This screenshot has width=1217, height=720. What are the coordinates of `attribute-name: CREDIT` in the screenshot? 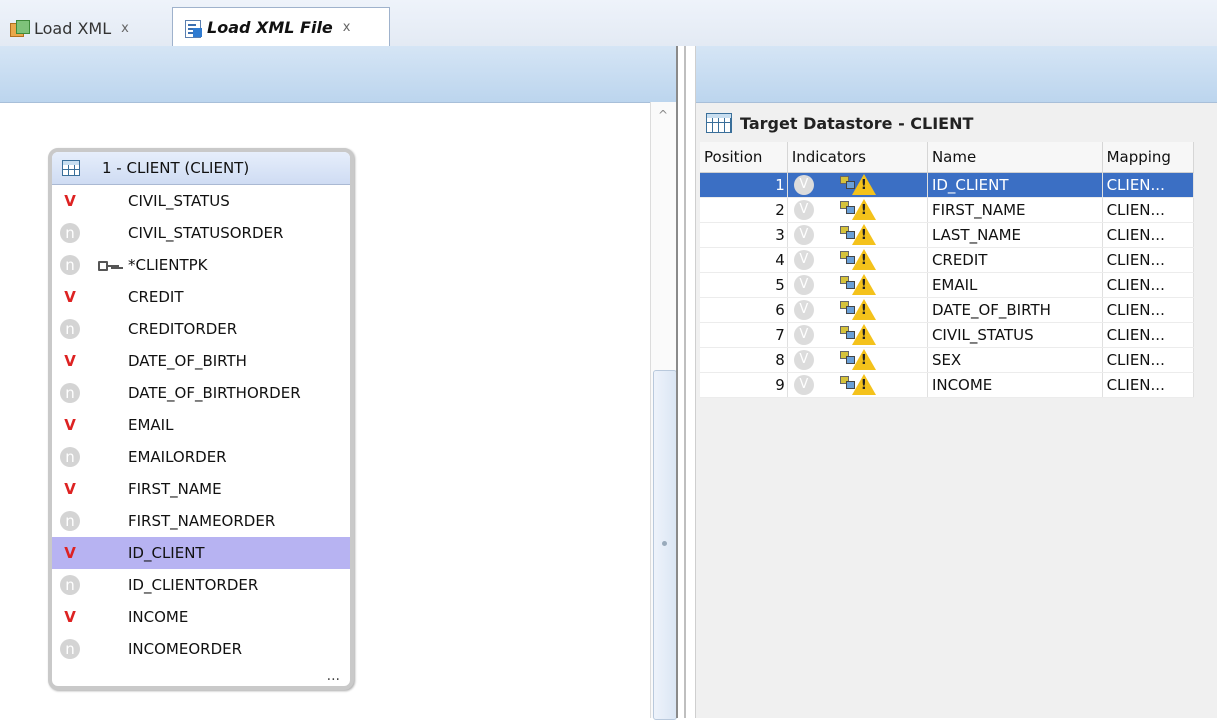 It's located at (156, 297).